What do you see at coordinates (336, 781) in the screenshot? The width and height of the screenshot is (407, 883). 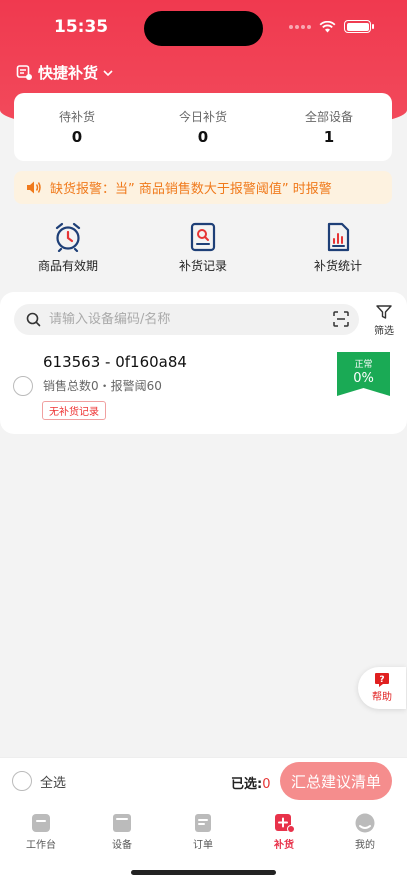 I see `summary-list-button: 汇总建议清单` at bounding box center [336, 781].